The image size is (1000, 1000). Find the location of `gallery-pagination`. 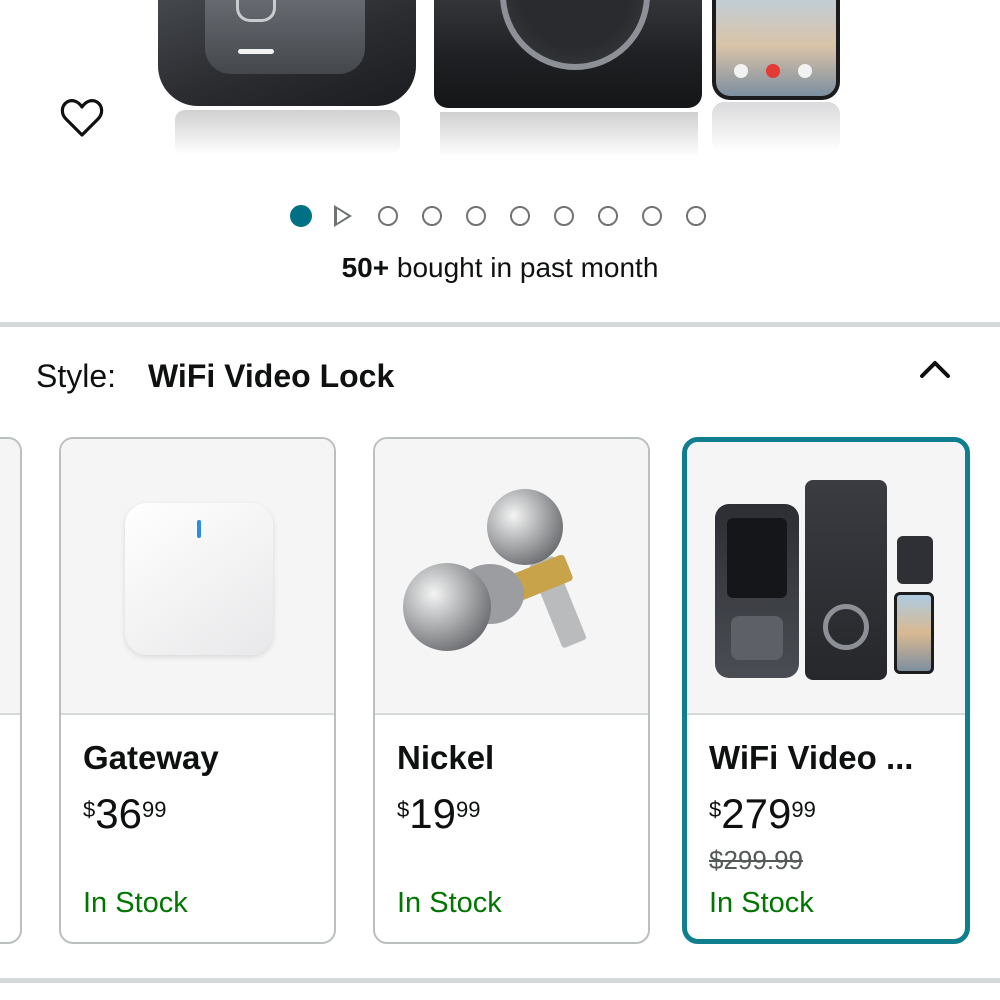

gallery-pagination is located at coordinates (510, 216).